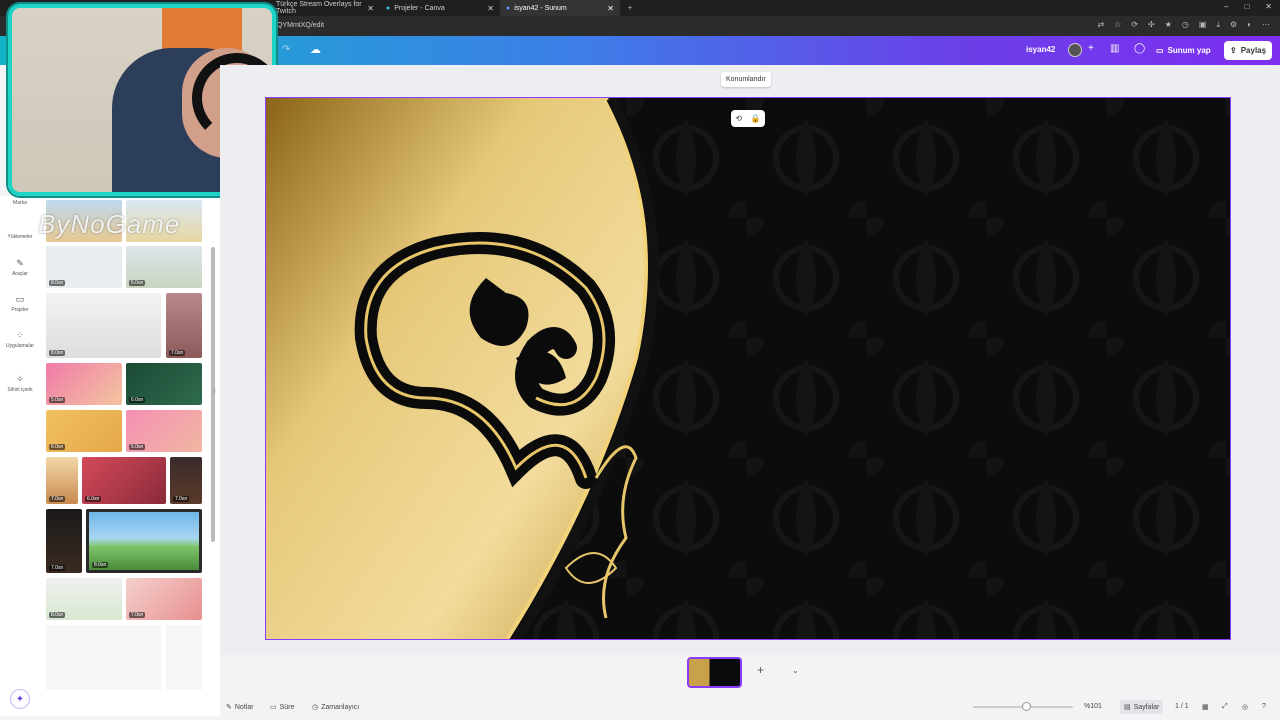 Image resolution: width=1280 pixels, height=720 pixels. Describe the element at coordinates (1225, 707) in the screenshot. I see `fullscreen-icon: ⤢` at that location.